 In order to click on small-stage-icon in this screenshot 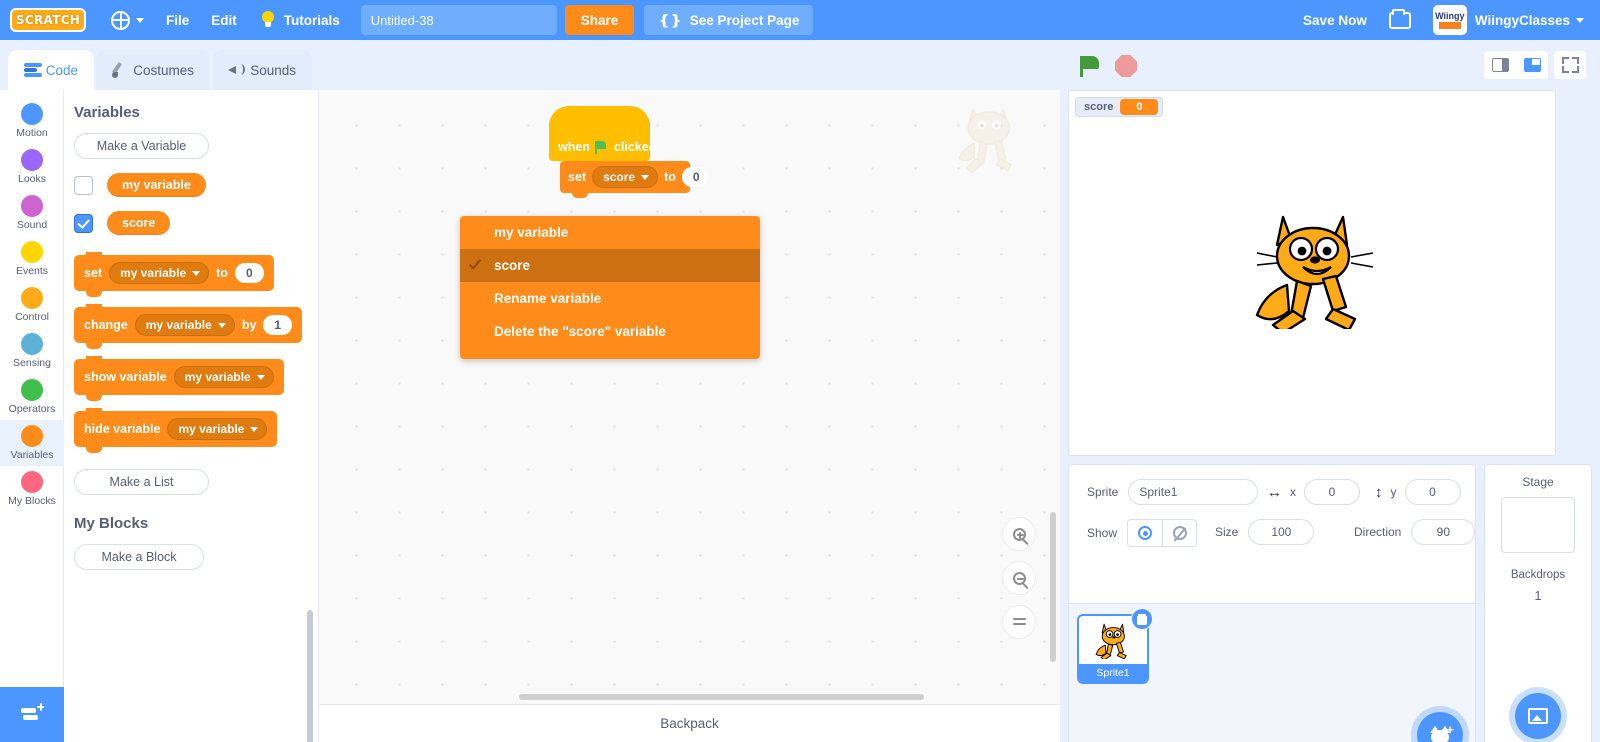, I will do `click(1500, 65)`.